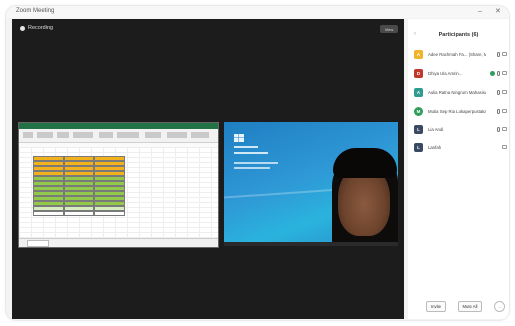 The width and height of the screenshot is (515, 326). I want to click on participant-item: A Adee Rachmah Fa... (Share, Me), so click(461, 54).